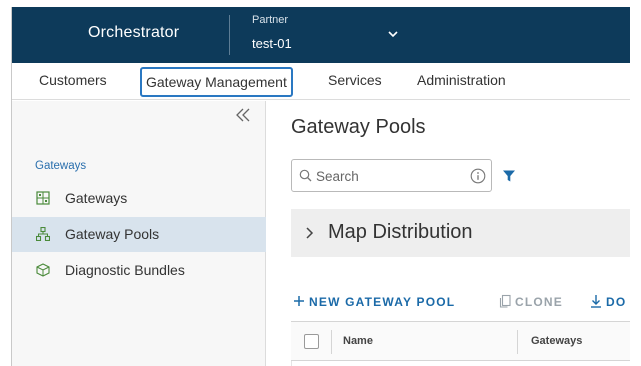 The width and height of the screenshot is (641, 366). What do you see at coordinates (61, 166) in the screenshot?
I see `sidebar-section-gateways: Gateways` at bounding box center [61, 166].